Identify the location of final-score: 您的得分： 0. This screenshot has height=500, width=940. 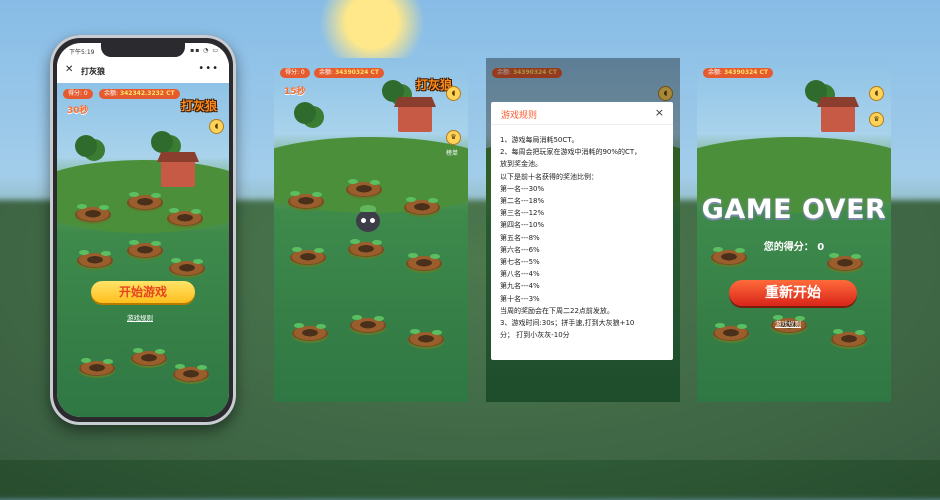
(794, 247).